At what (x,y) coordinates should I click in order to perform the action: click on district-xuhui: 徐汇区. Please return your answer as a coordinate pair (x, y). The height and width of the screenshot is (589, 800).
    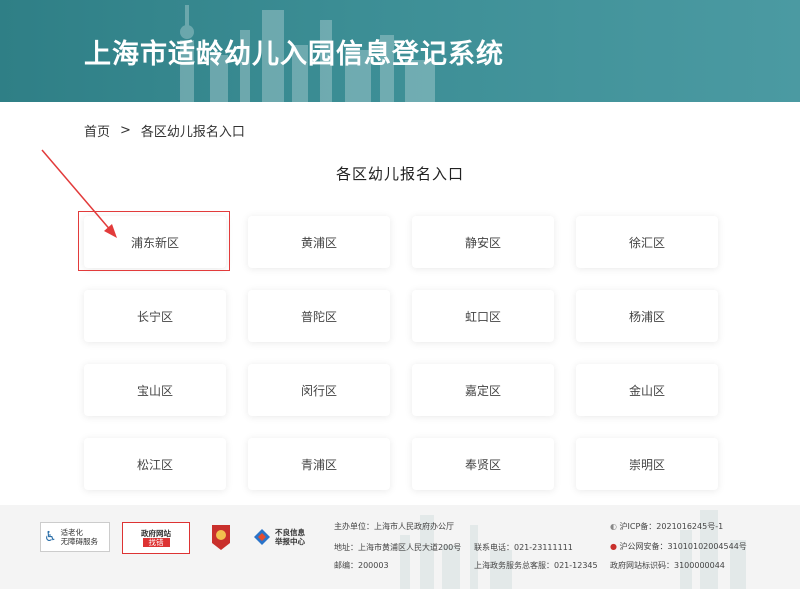
    Looking at the image, I should click on (647, 242).